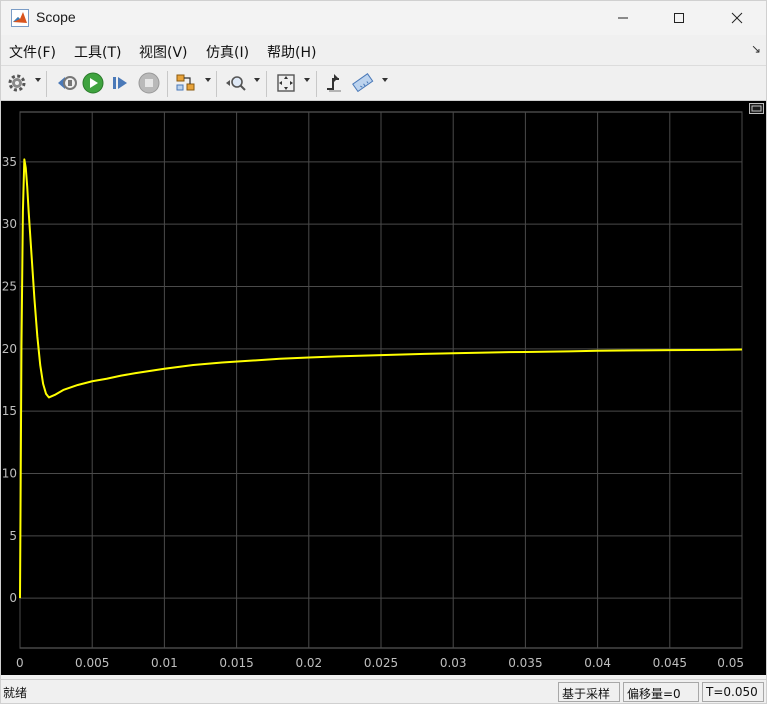 The image size is (767, 704). What do you see at coordinates (20, 663) in the screenshot?
I see `x-tick-label: 0` at bounding box center [20, 663].